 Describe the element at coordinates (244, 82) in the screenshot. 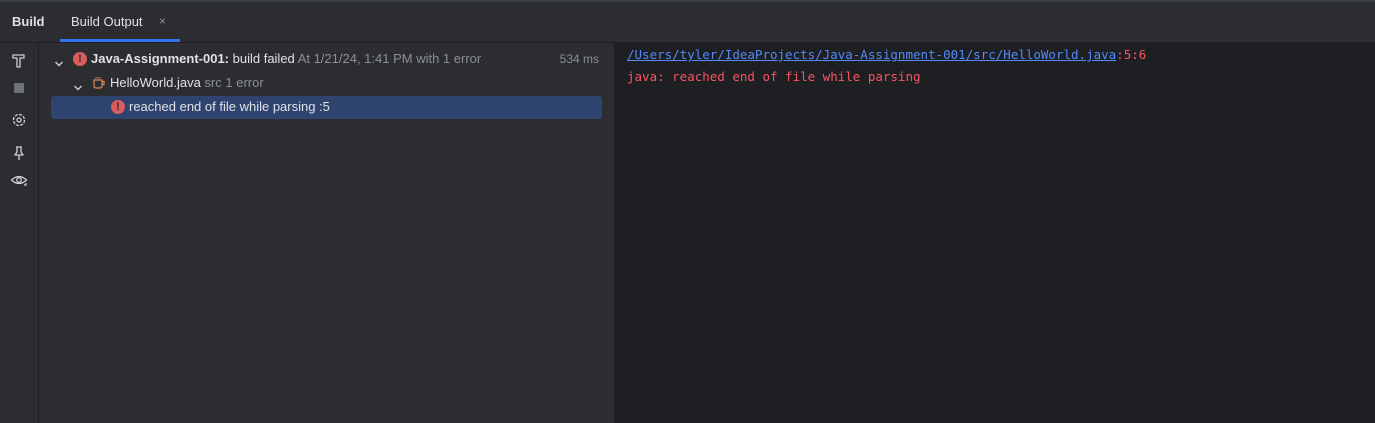

I see `file-error-count: 1 error` at that location.